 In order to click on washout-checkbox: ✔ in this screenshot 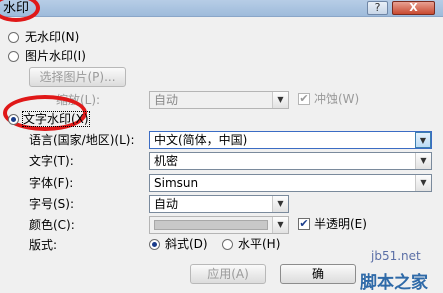, I will do `click(304, 99)`.